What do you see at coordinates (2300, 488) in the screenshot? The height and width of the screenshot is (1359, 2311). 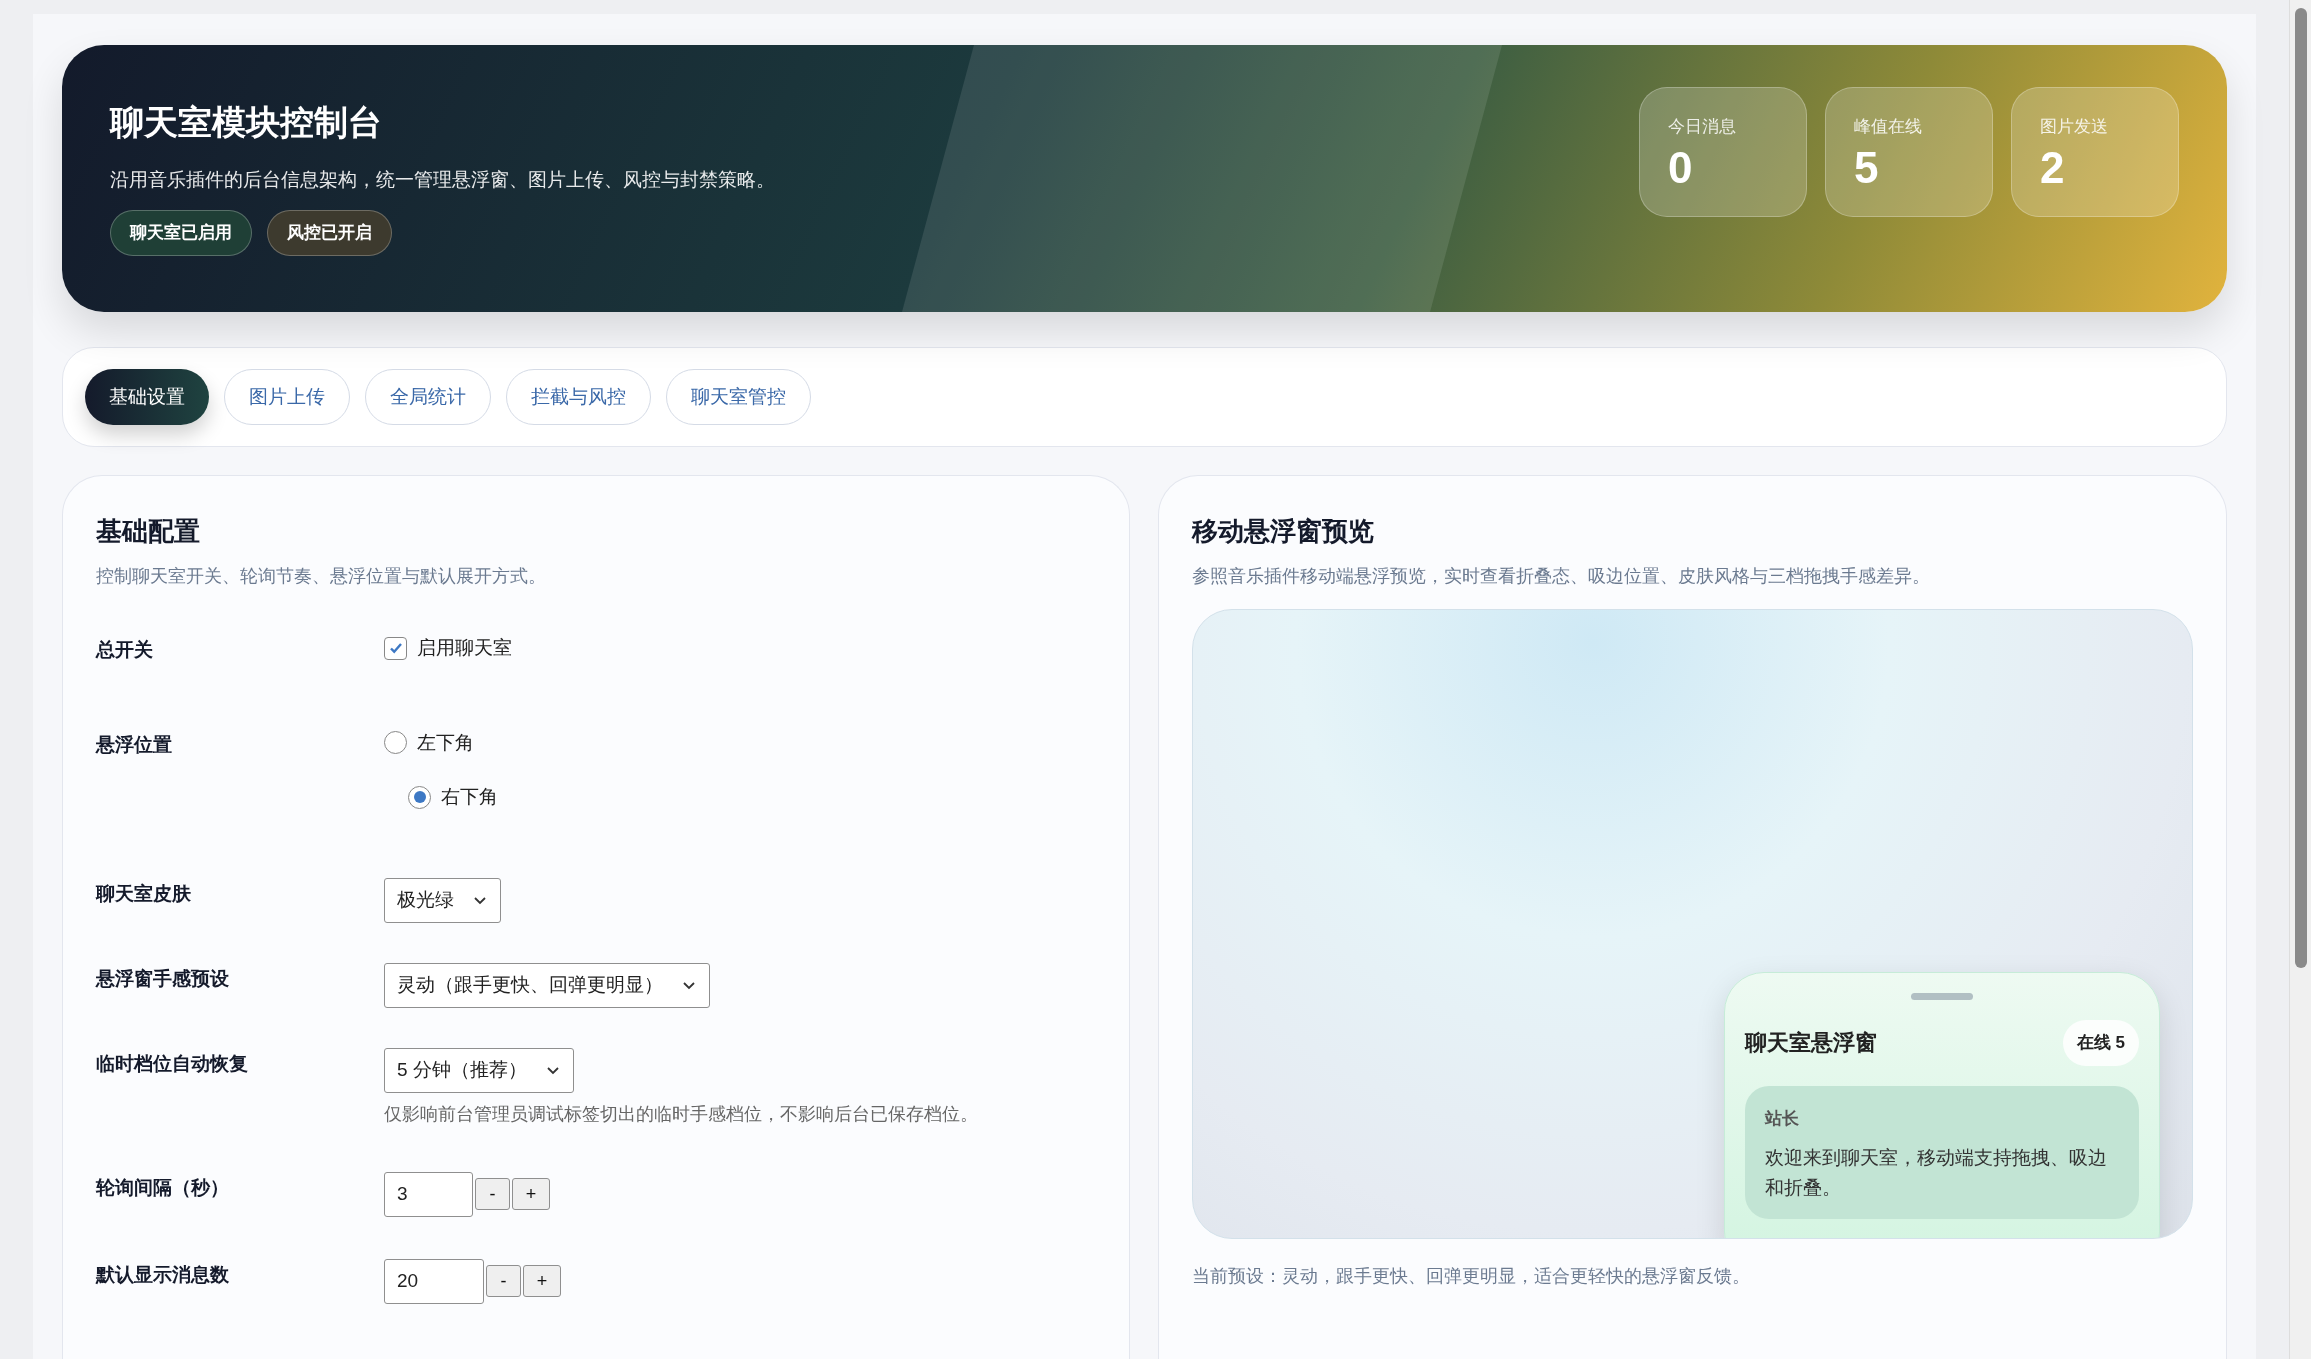 I see `scrollbar-thumb` at bounding box center [2300, 488].